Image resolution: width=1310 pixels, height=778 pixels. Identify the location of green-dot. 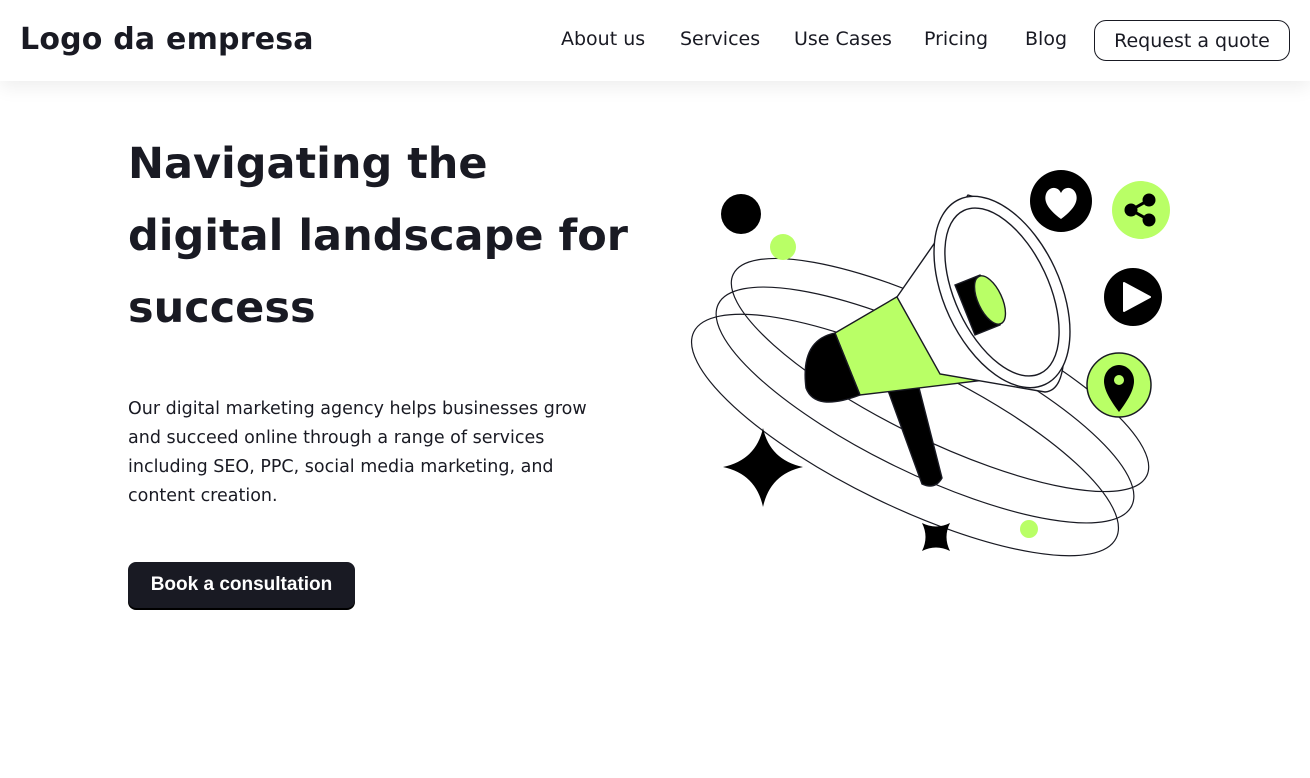
(783, 247).